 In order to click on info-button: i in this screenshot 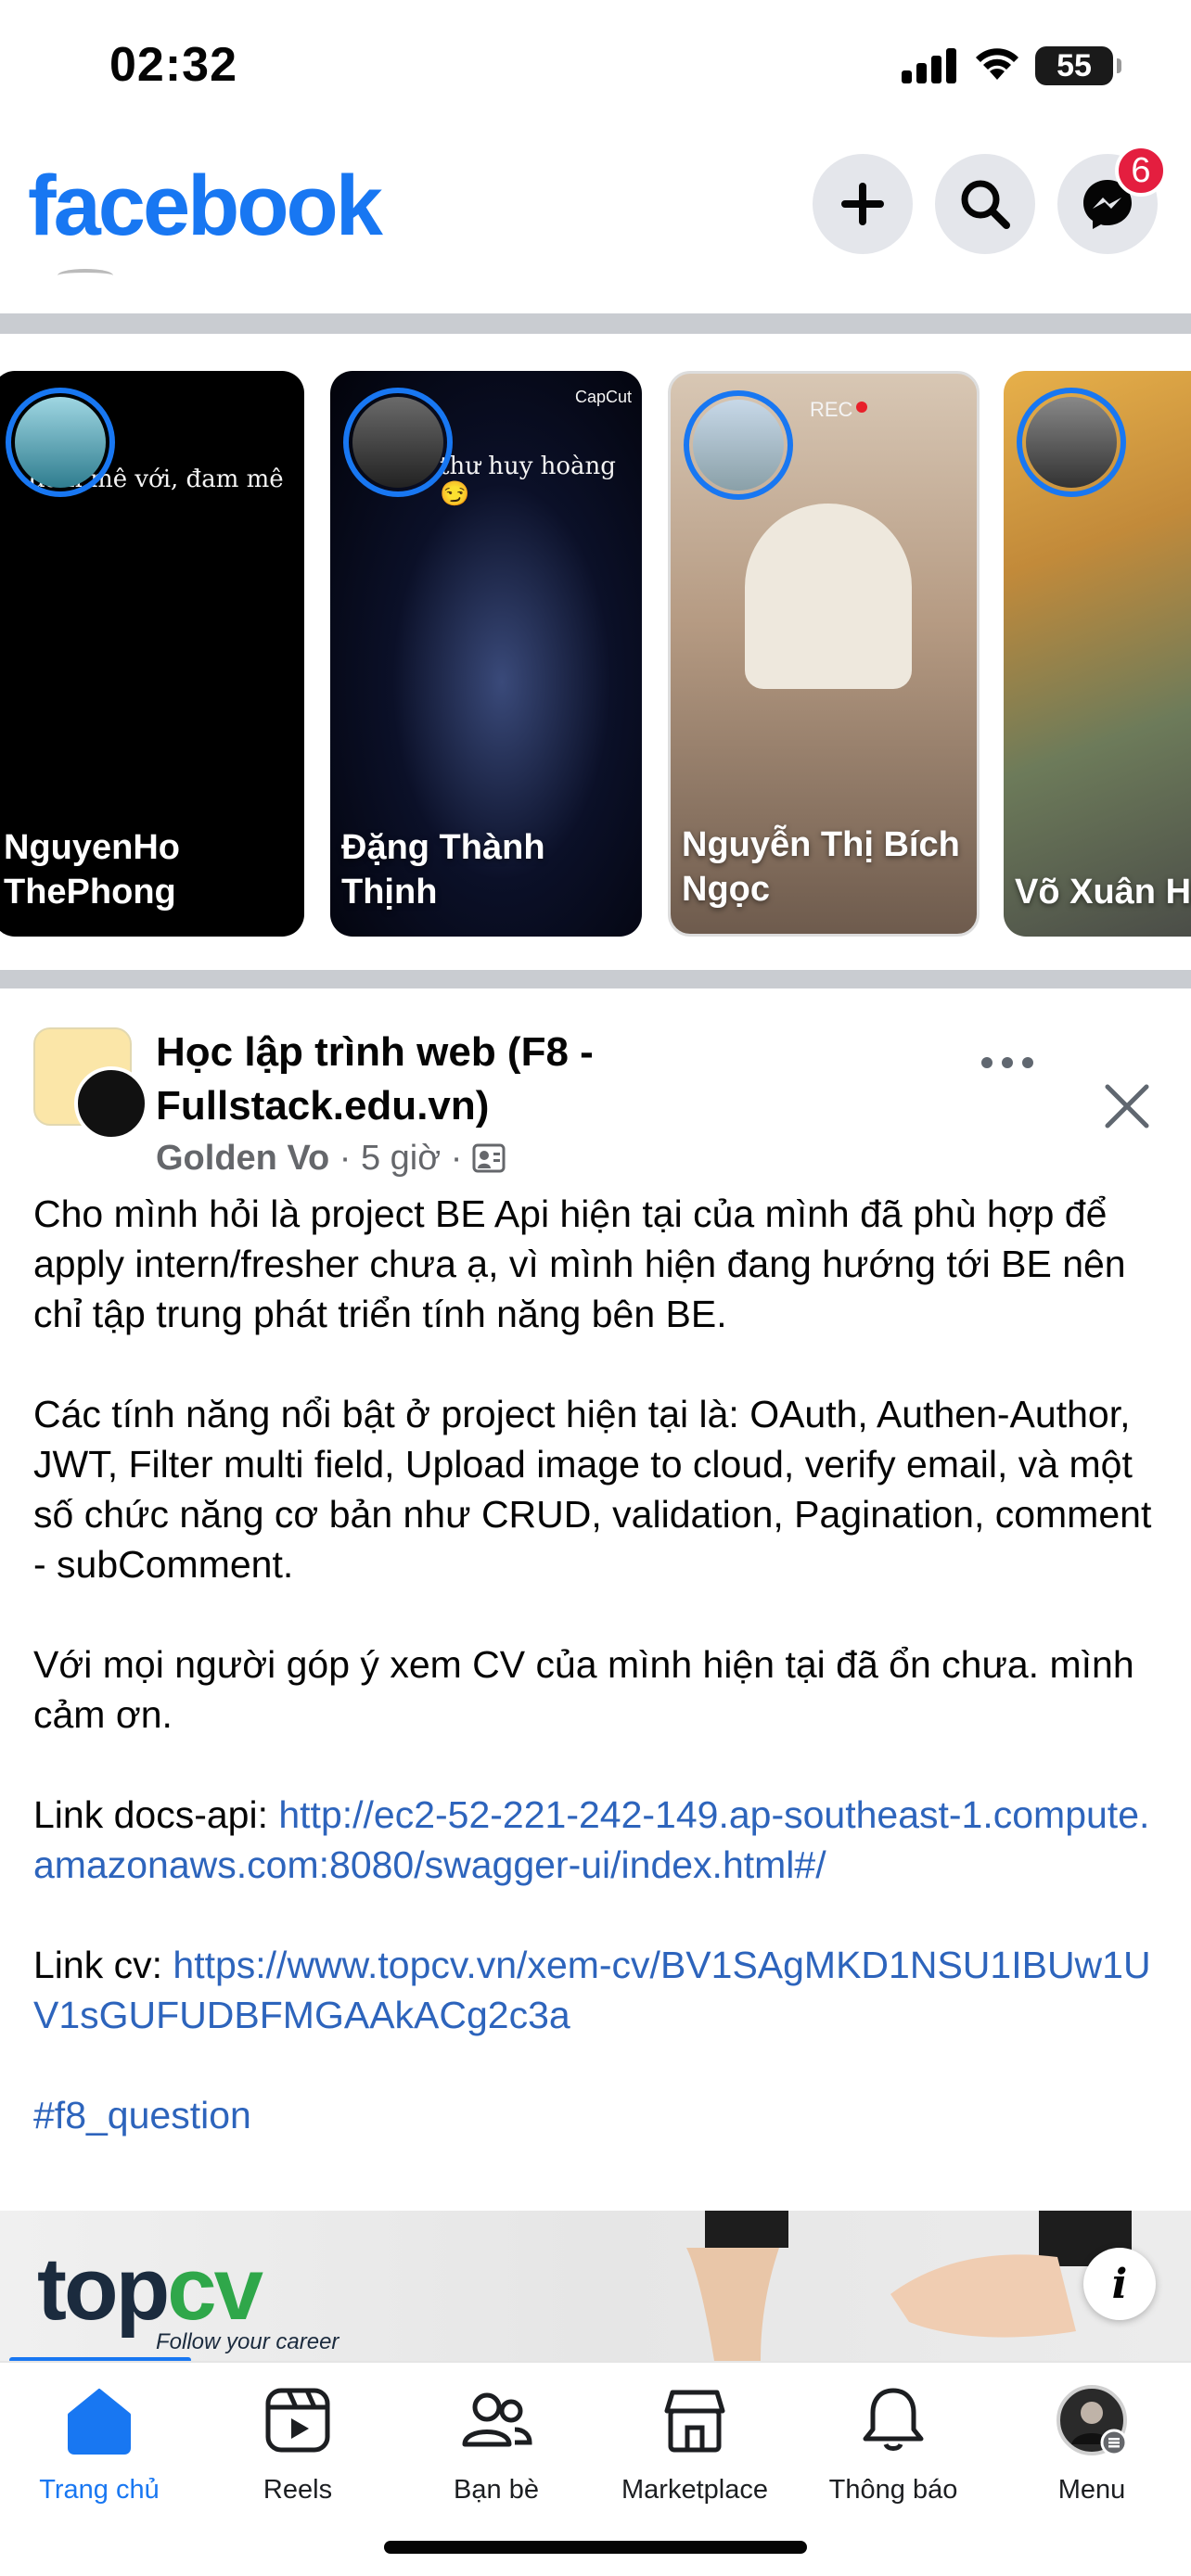, I will do `click(1119, 2284)`.